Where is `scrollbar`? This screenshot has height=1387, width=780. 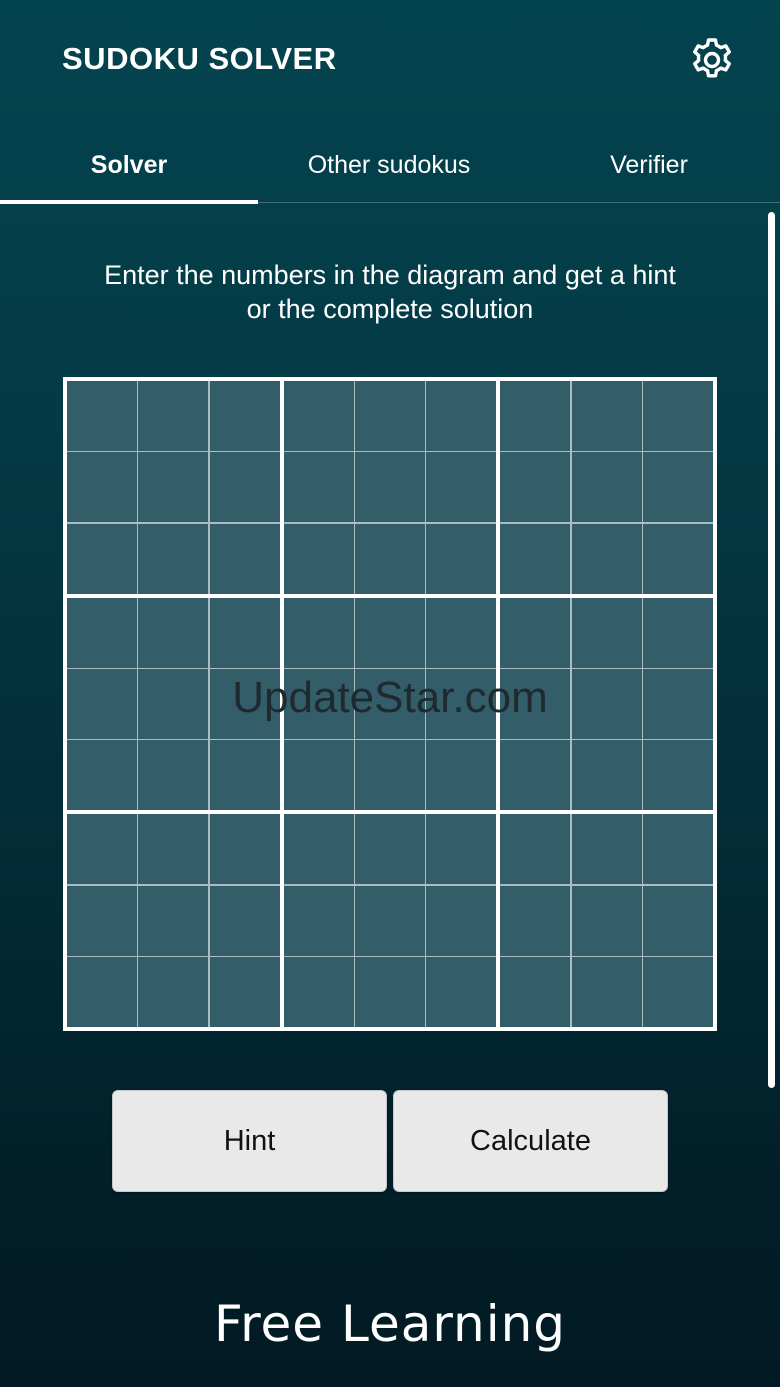 scrollbar is located at coordinates (771, 650).